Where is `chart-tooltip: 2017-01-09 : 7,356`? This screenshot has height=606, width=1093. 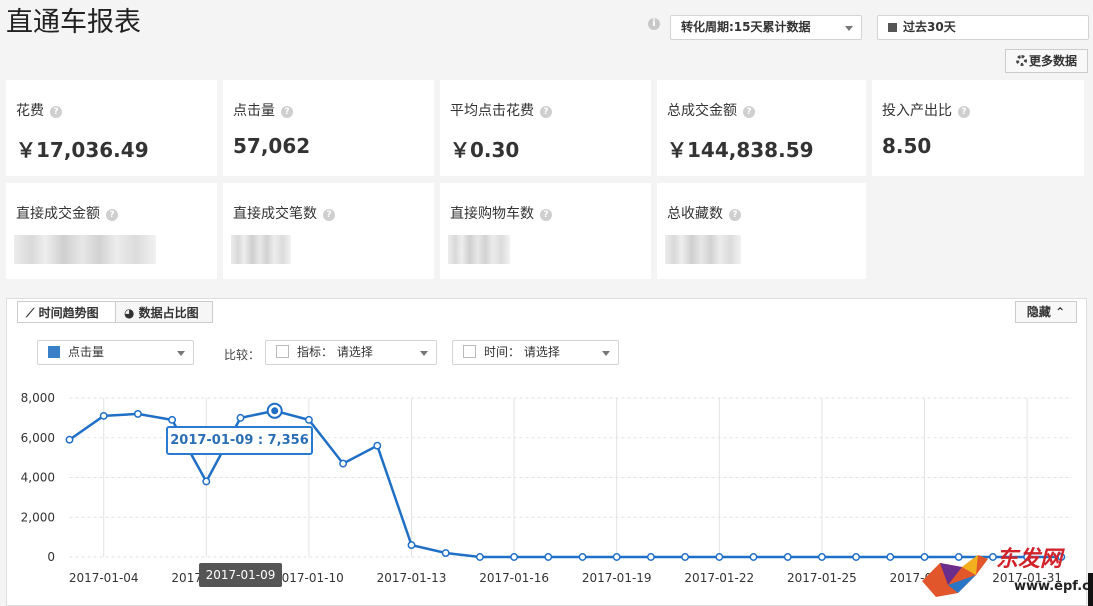
chart-tooltip: 2017-01-09 : 7,356 is located at coordinates (239, 440).